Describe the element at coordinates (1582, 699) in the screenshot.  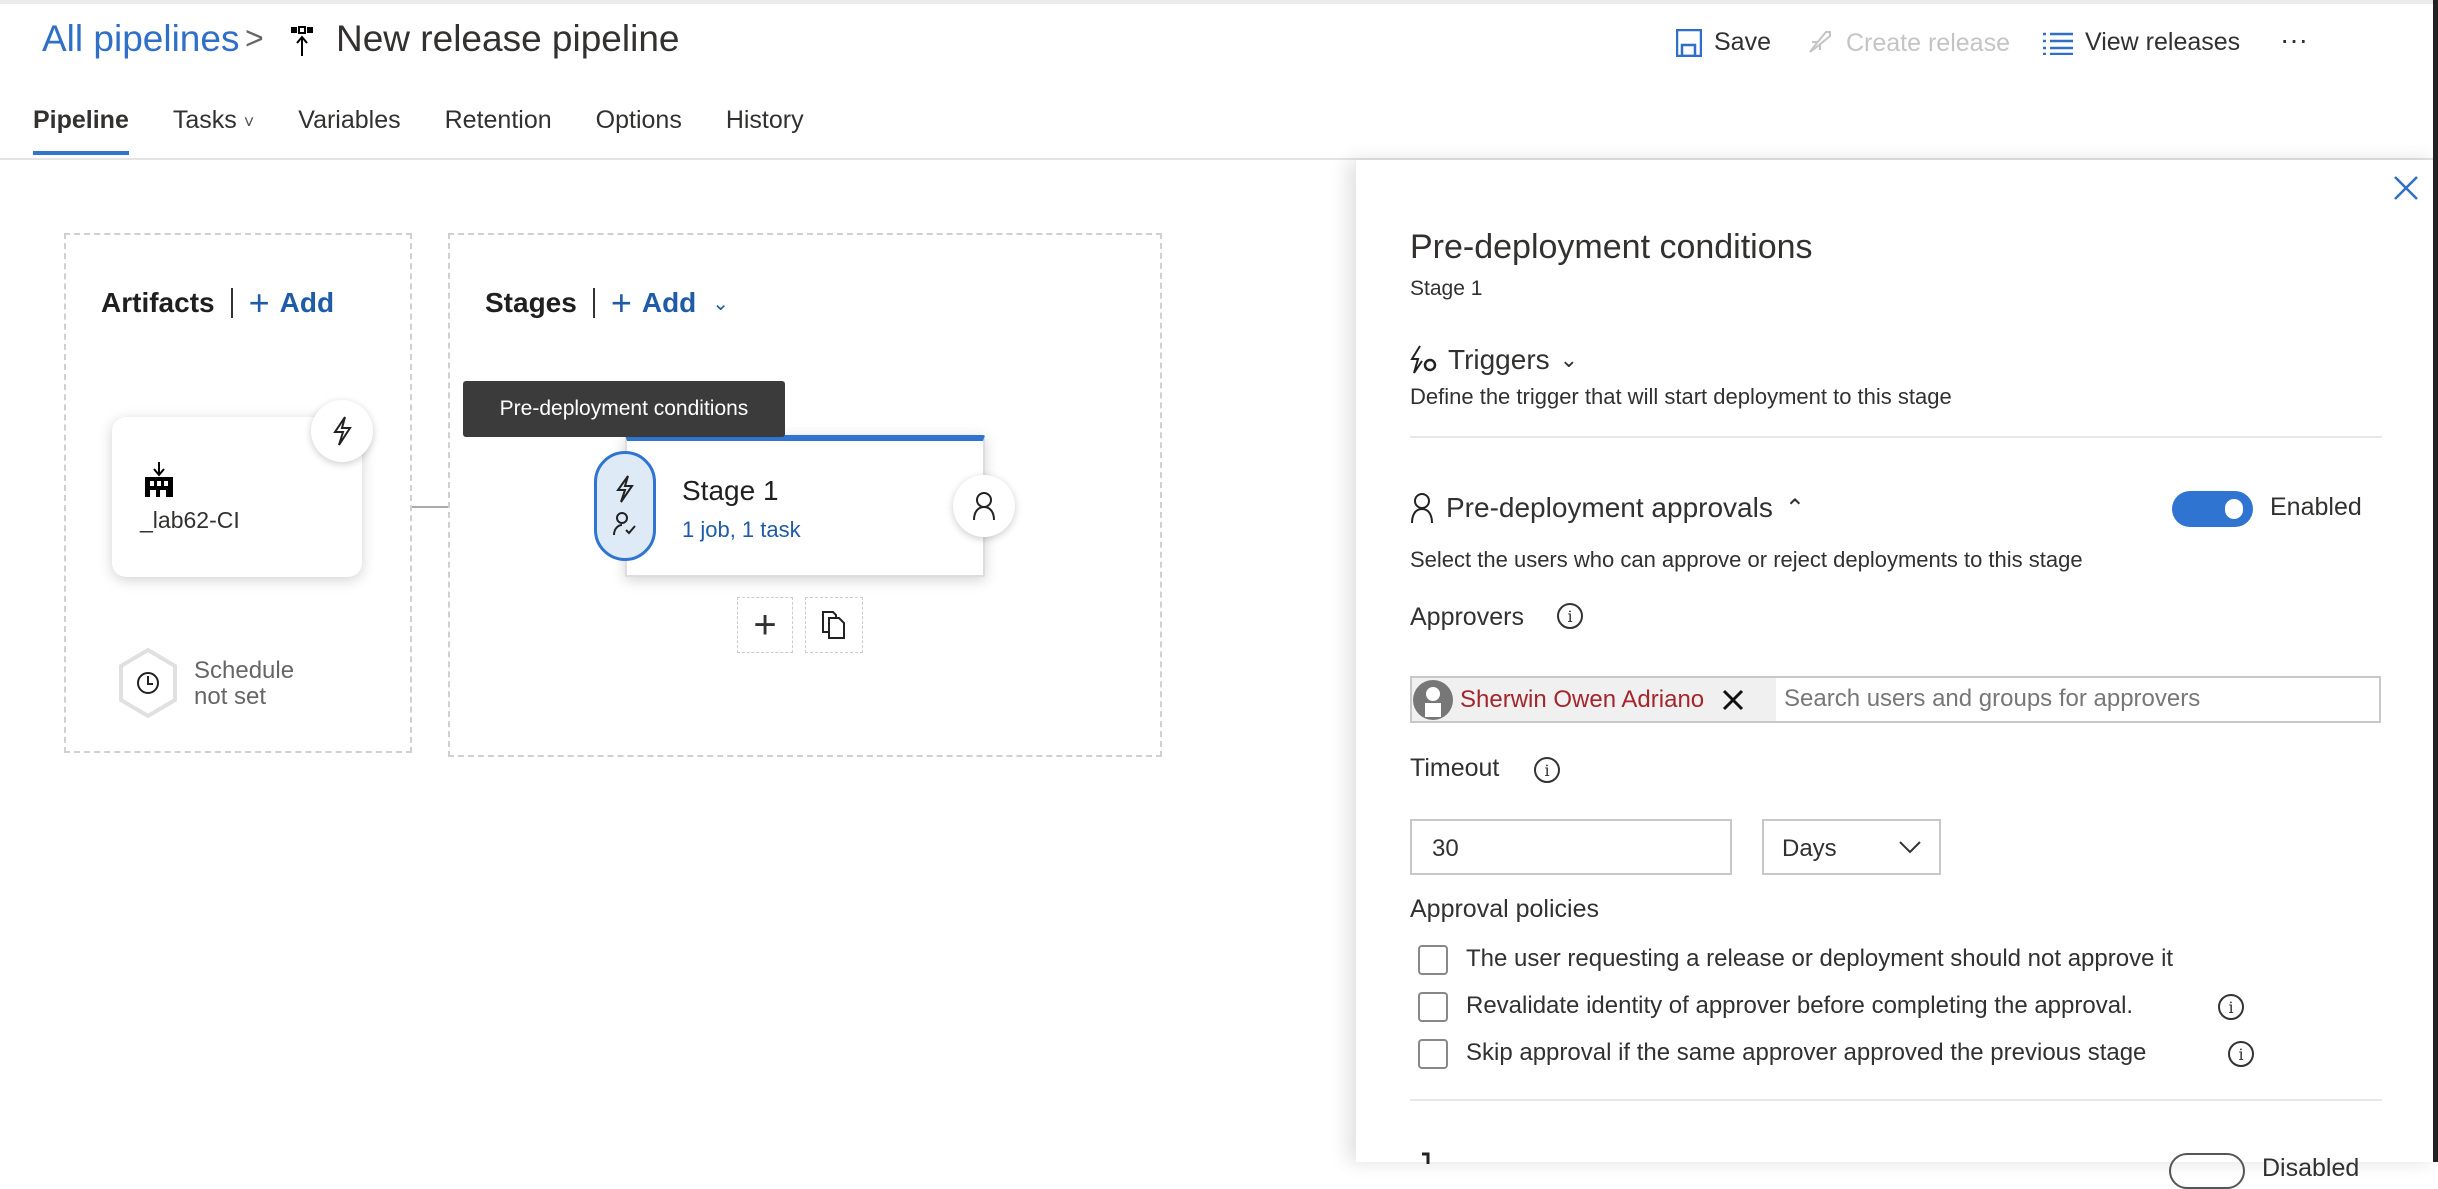
I see `approver-name: Sherwin Owen Adriano` at that location.